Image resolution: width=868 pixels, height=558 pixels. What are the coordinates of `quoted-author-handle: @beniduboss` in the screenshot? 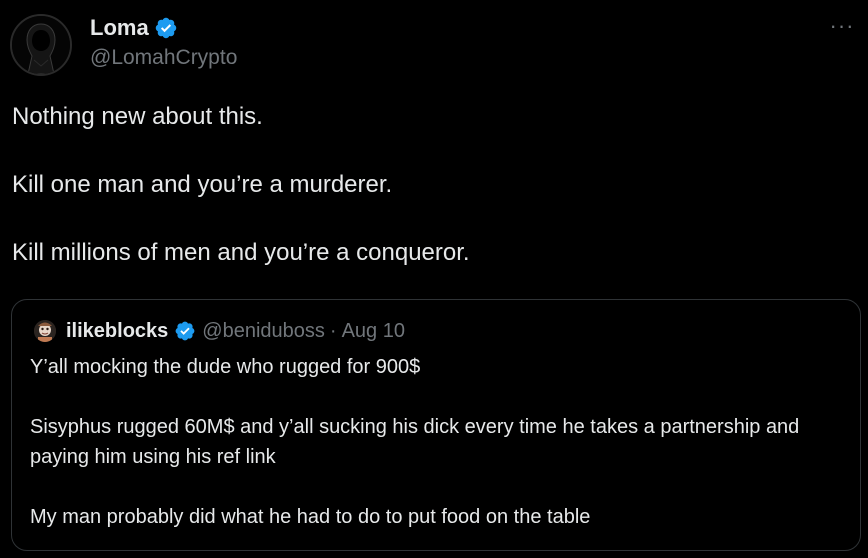 It's located at (263, 331).